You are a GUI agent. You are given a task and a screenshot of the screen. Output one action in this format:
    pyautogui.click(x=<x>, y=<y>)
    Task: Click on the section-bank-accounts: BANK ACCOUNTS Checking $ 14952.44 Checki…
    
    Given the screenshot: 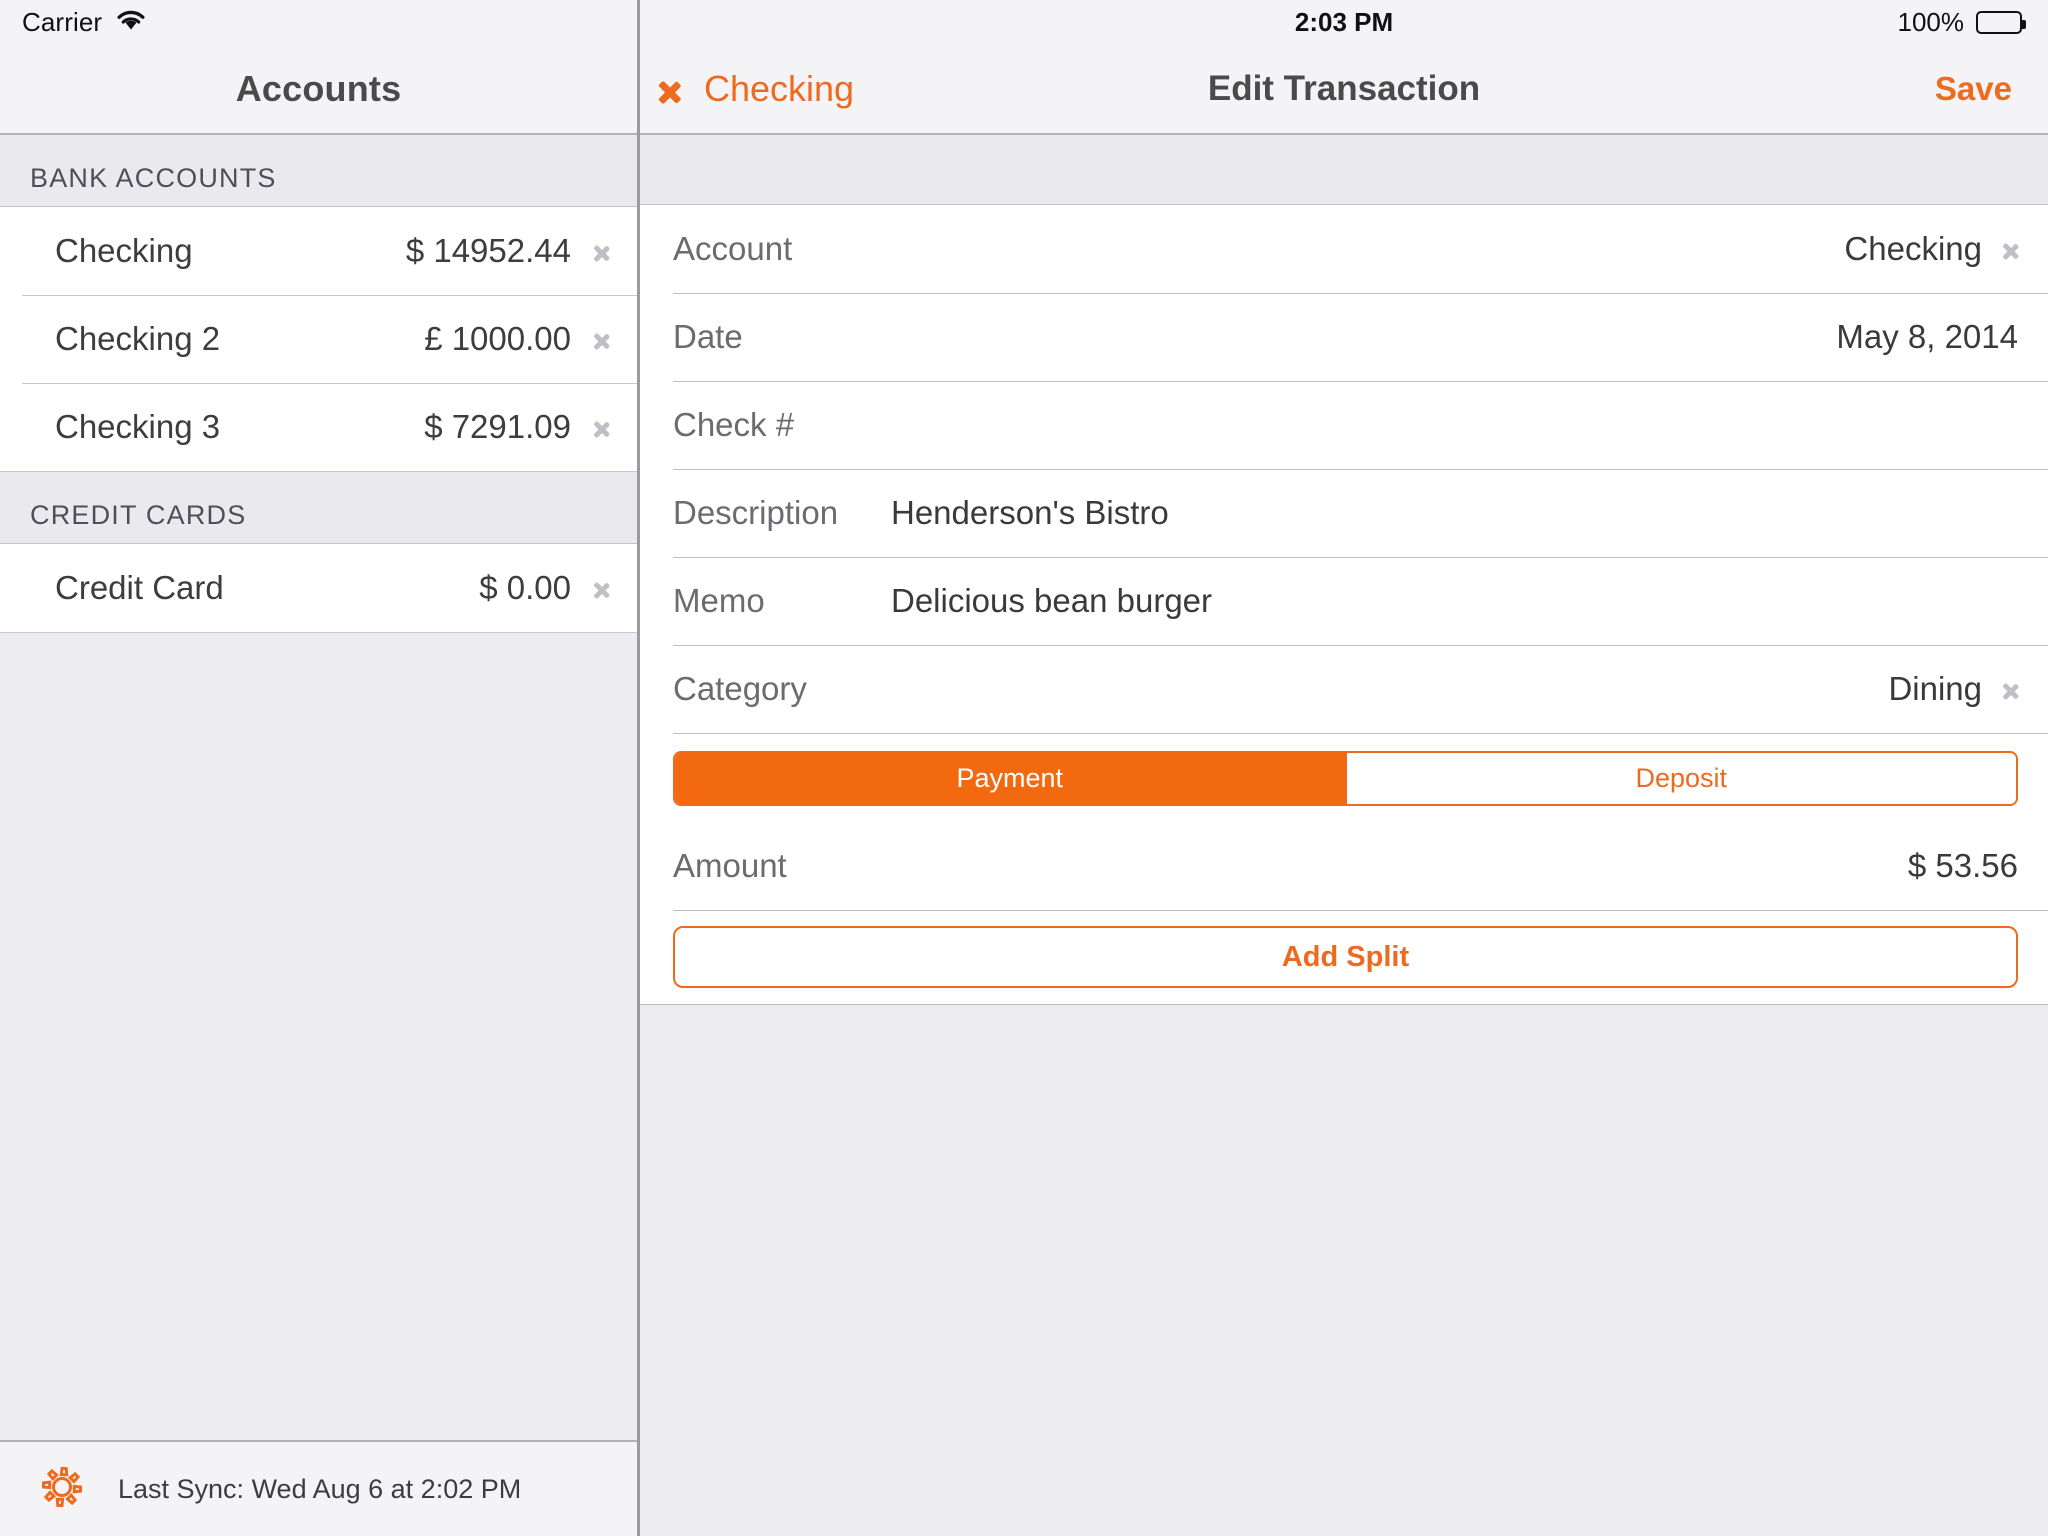 What is the action you would take?
    pyautogui.click(x=318, y=303)
    